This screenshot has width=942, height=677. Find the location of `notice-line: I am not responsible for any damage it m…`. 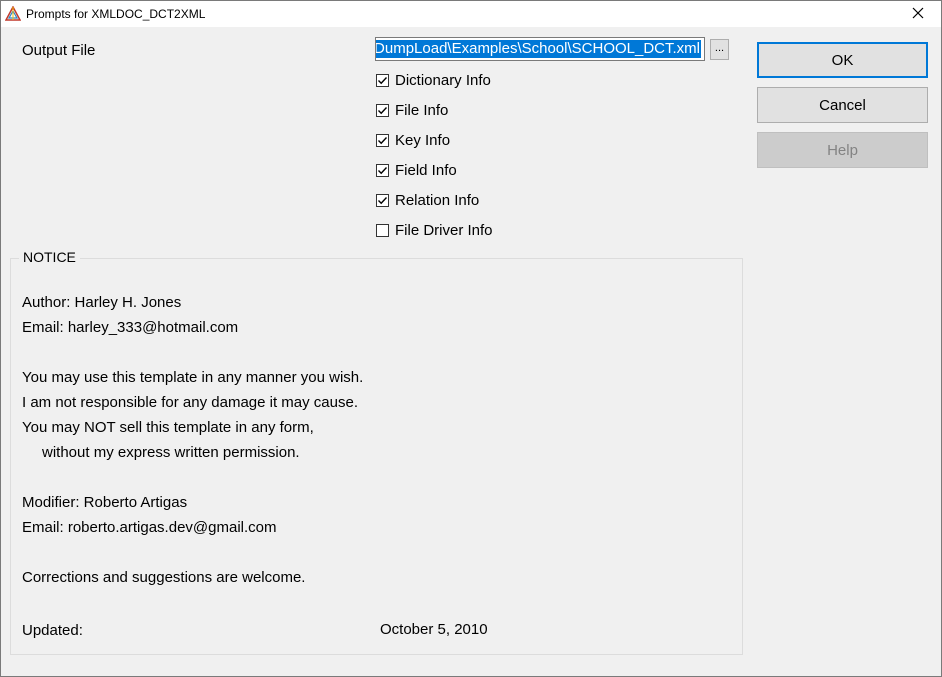

notice-line: I am not responsible for any damage it m… is located at coordinates (190, 402).